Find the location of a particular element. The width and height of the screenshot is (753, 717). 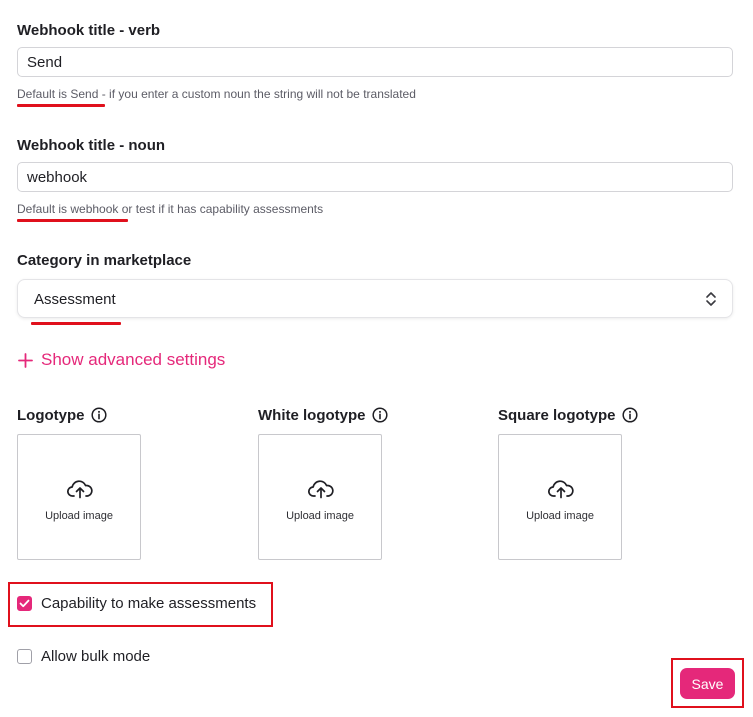

noun-hint-rest: or test if it has capability assessments is located at coordinates (221, 209).